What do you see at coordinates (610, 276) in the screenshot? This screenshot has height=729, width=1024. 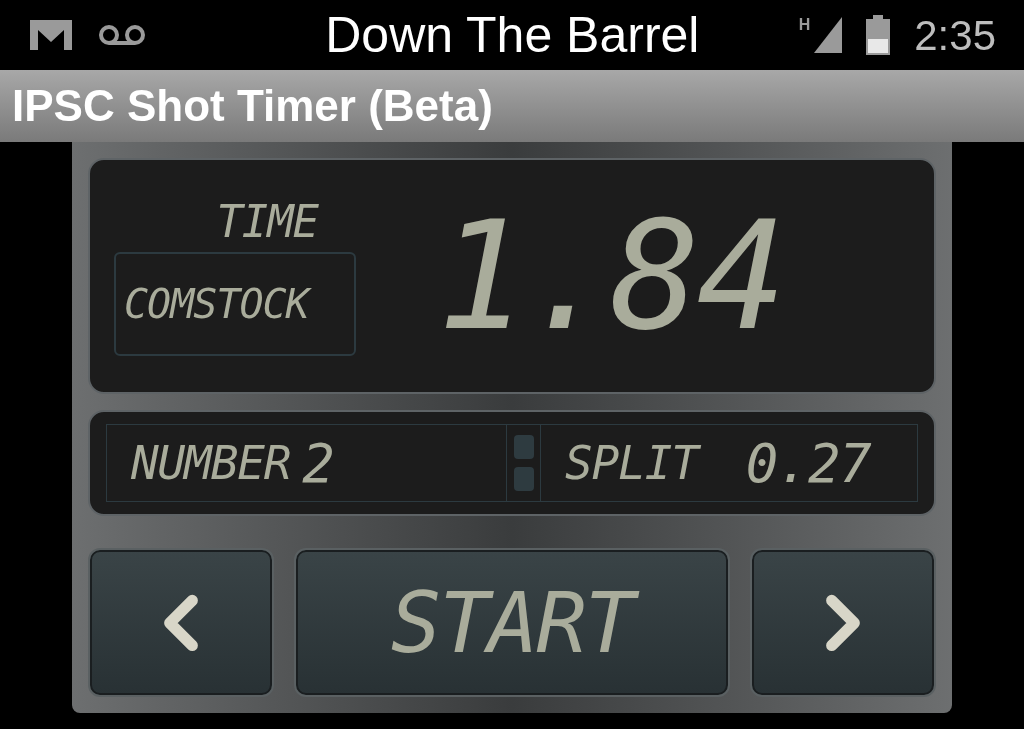 I see `elapsed-time: 1.84` at bounding box center [610, 276].